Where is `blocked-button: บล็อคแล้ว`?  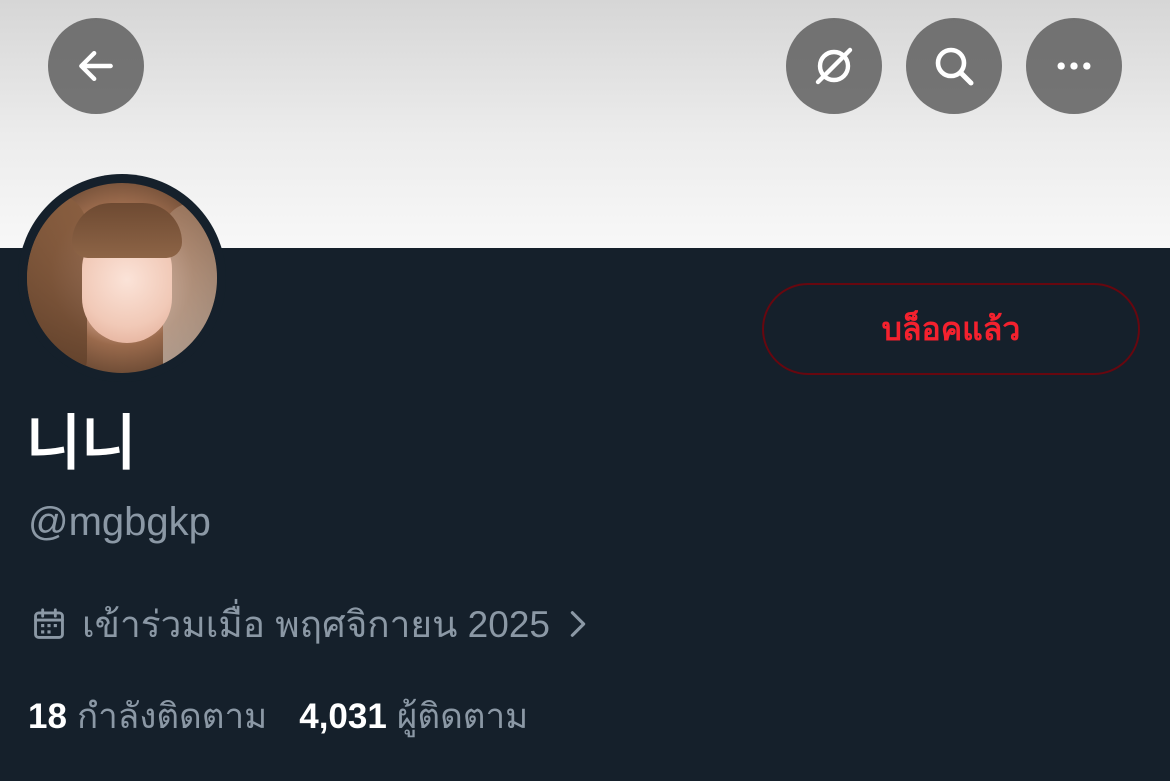
blocked-button: บล็อคแล้ว is located at coordinates (951, 329).